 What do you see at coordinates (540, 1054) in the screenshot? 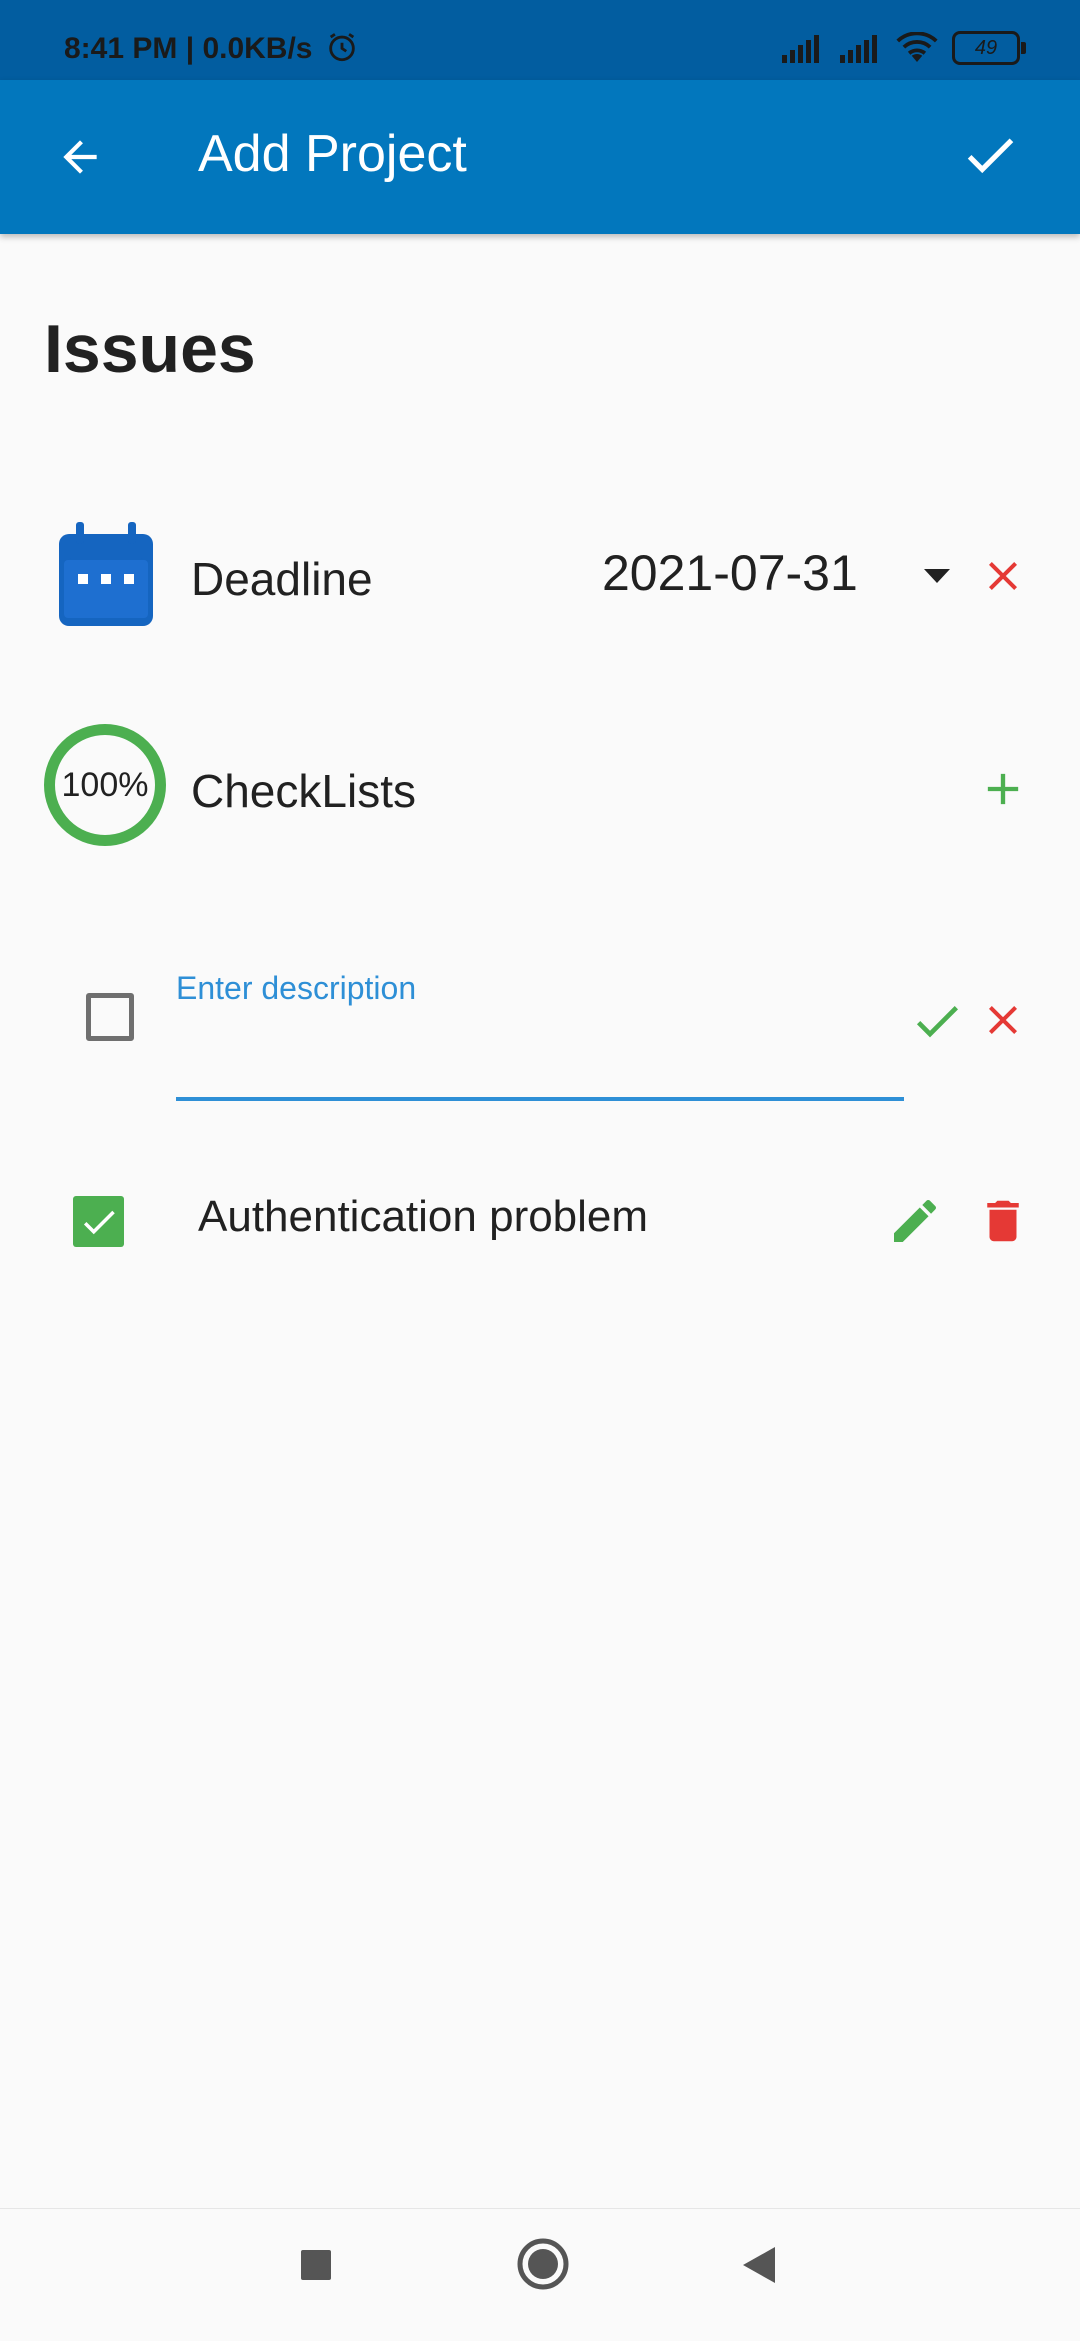
I see `description-input` at bounding box center [540, 1054].